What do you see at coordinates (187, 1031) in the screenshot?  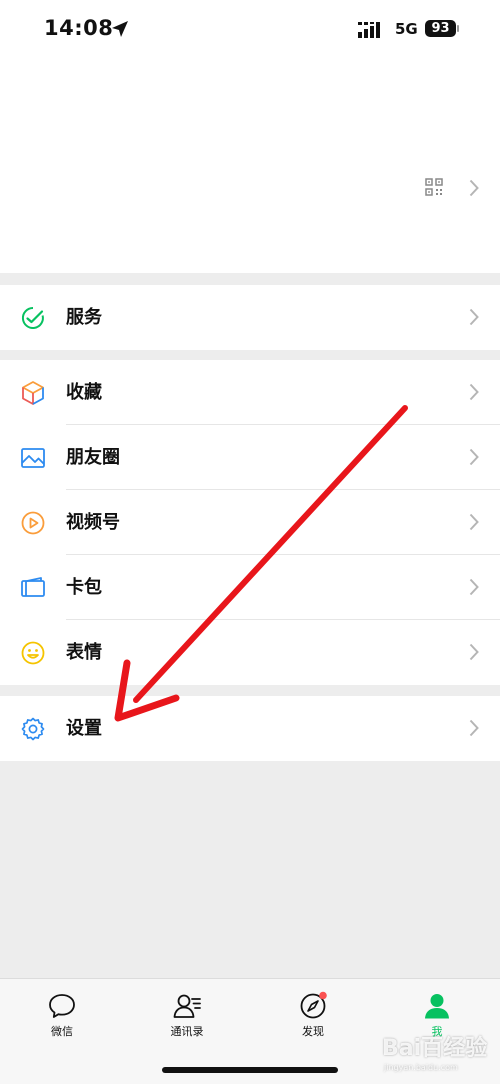 I see `tab-label: 通讯录` at bounding box center [187, 1031].